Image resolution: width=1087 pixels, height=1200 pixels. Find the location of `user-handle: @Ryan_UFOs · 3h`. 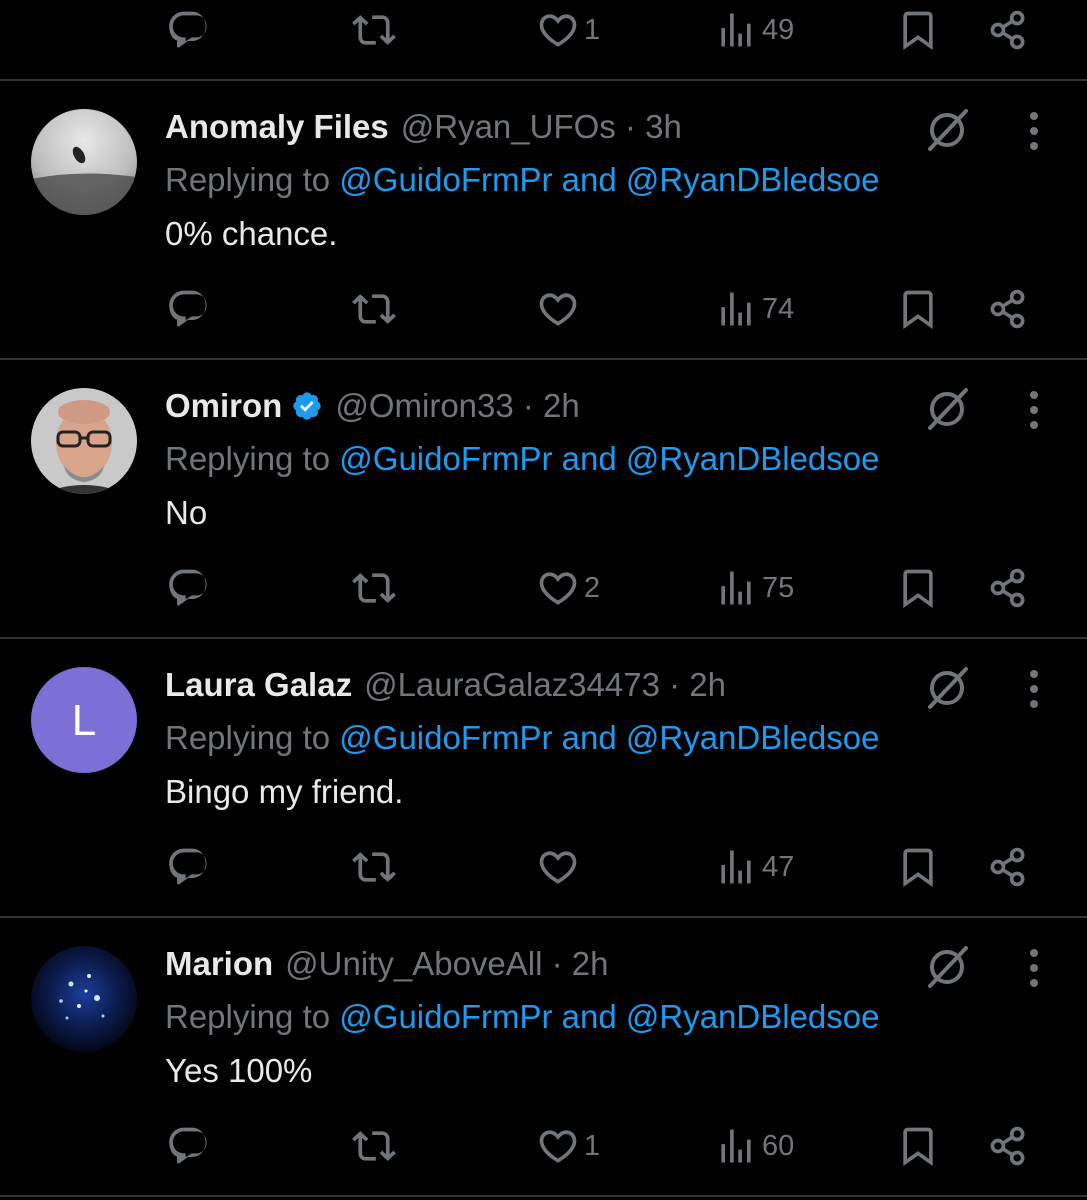

user-handle: @Ryan_UFOs · 3h is located at coordinates (541, 127).